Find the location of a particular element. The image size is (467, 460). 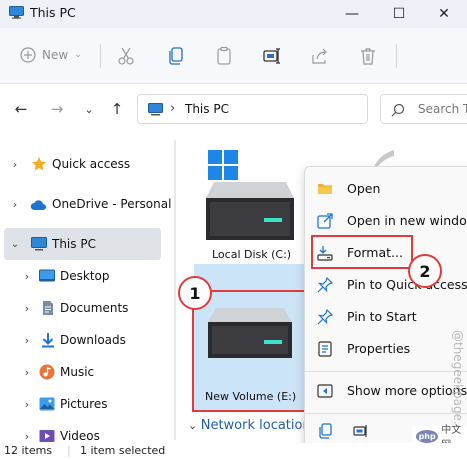

menu-item-open-in-new-window: Open in new window is located at coordinates (386, 221).